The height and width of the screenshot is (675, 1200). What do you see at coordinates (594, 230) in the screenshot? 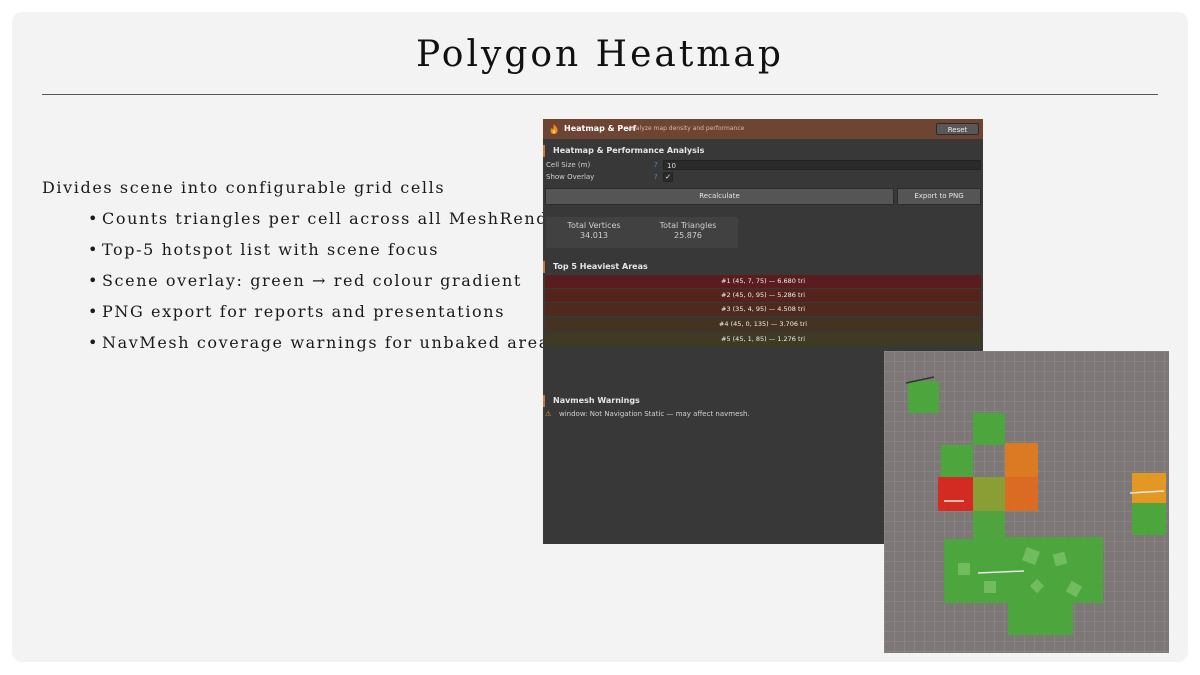
I see `stat-vertices: Total Vertices 34.013` at bounding box center [594, 230].